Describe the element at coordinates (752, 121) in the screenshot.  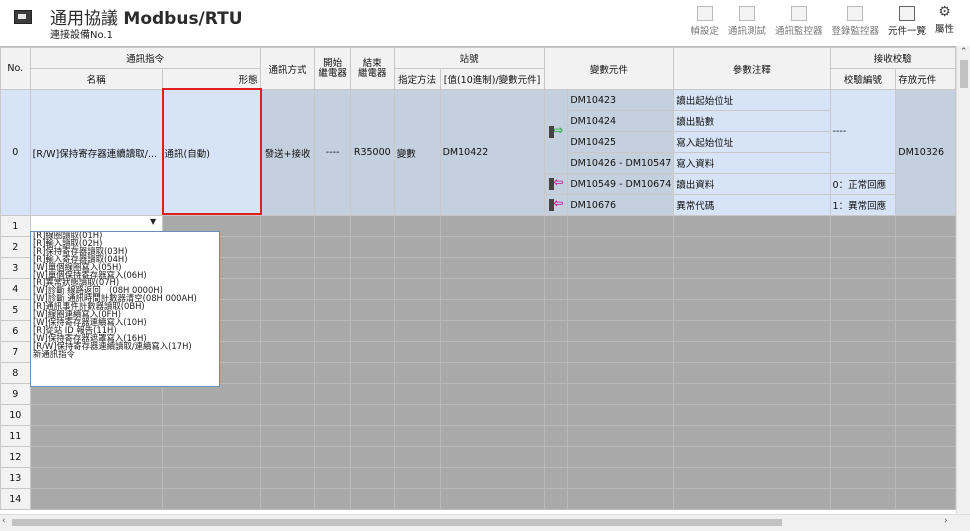
I see `param-note-cell: 讀出點數` at that location.